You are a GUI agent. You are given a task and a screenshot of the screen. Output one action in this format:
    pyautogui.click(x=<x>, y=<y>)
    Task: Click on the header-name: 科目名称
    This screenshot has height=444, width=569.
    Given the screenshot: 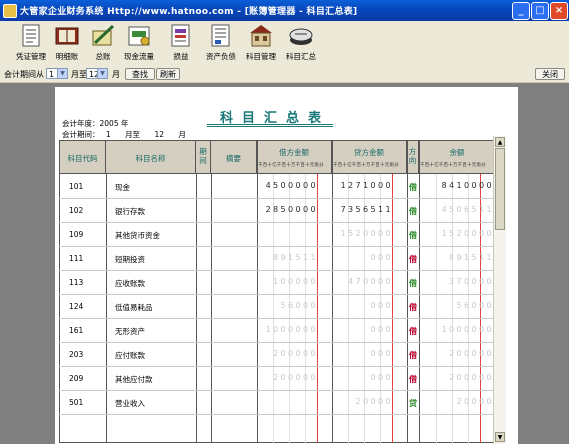 What is the action you would take?
    pyautogui.click(x=151, y=157)
    